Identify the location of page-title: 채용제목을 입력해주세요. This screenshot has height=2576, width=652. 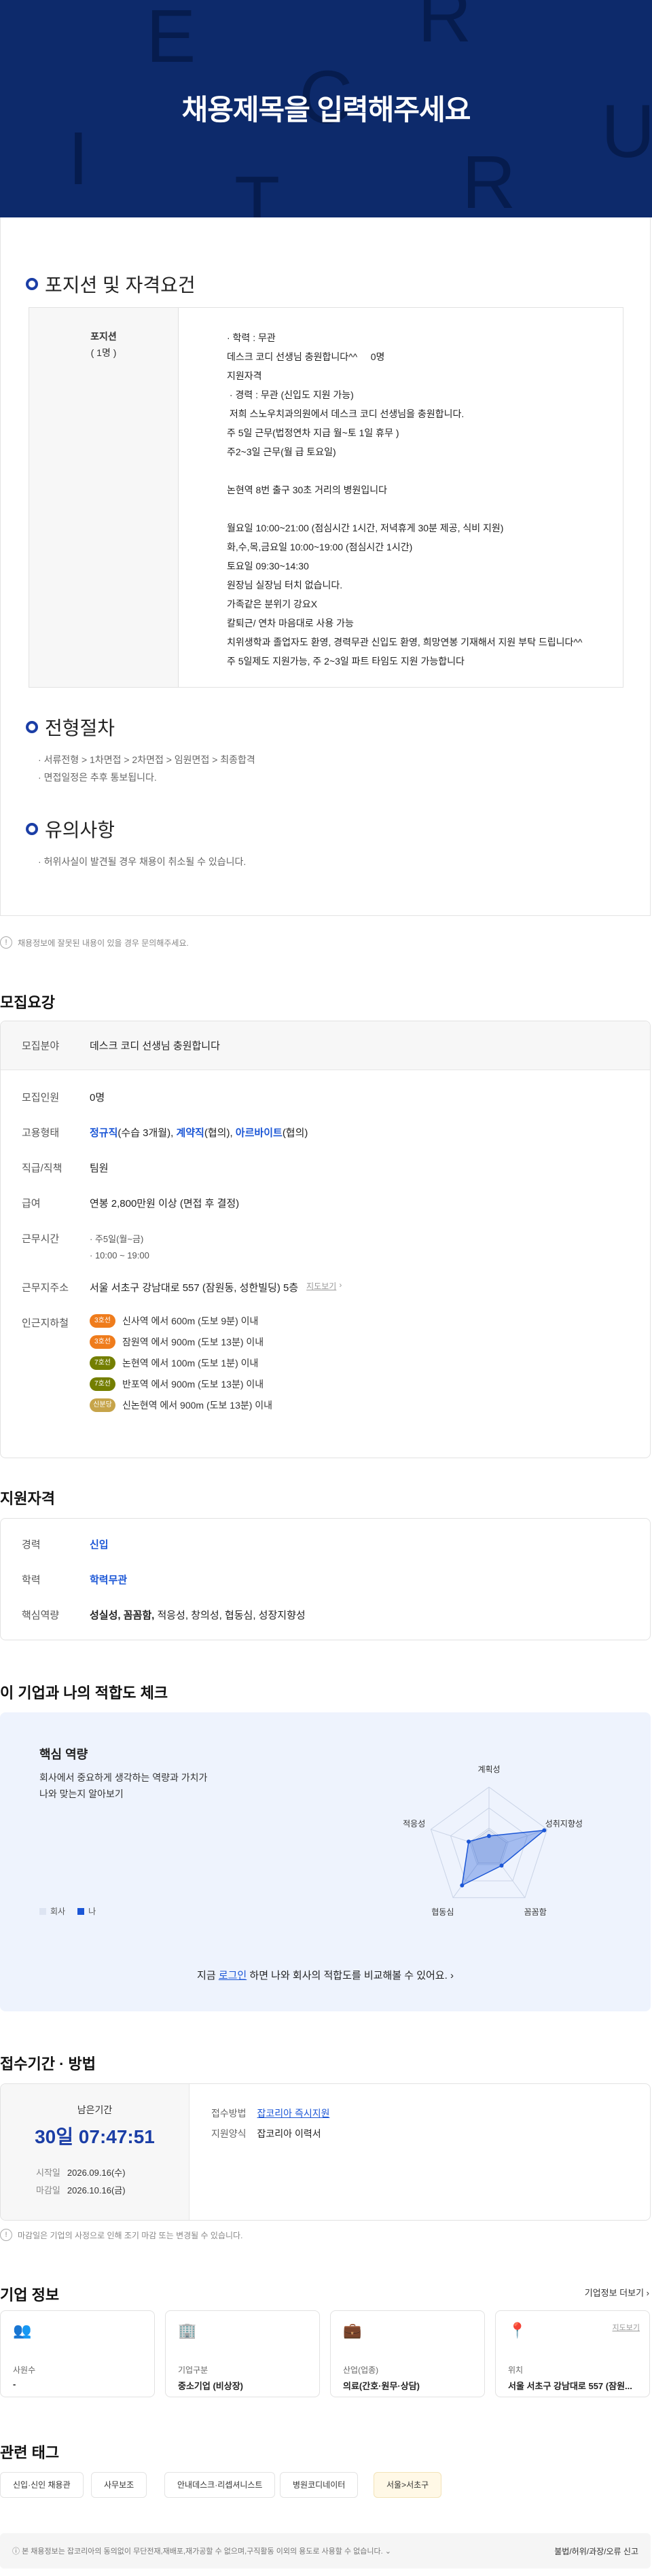
(326, 110).